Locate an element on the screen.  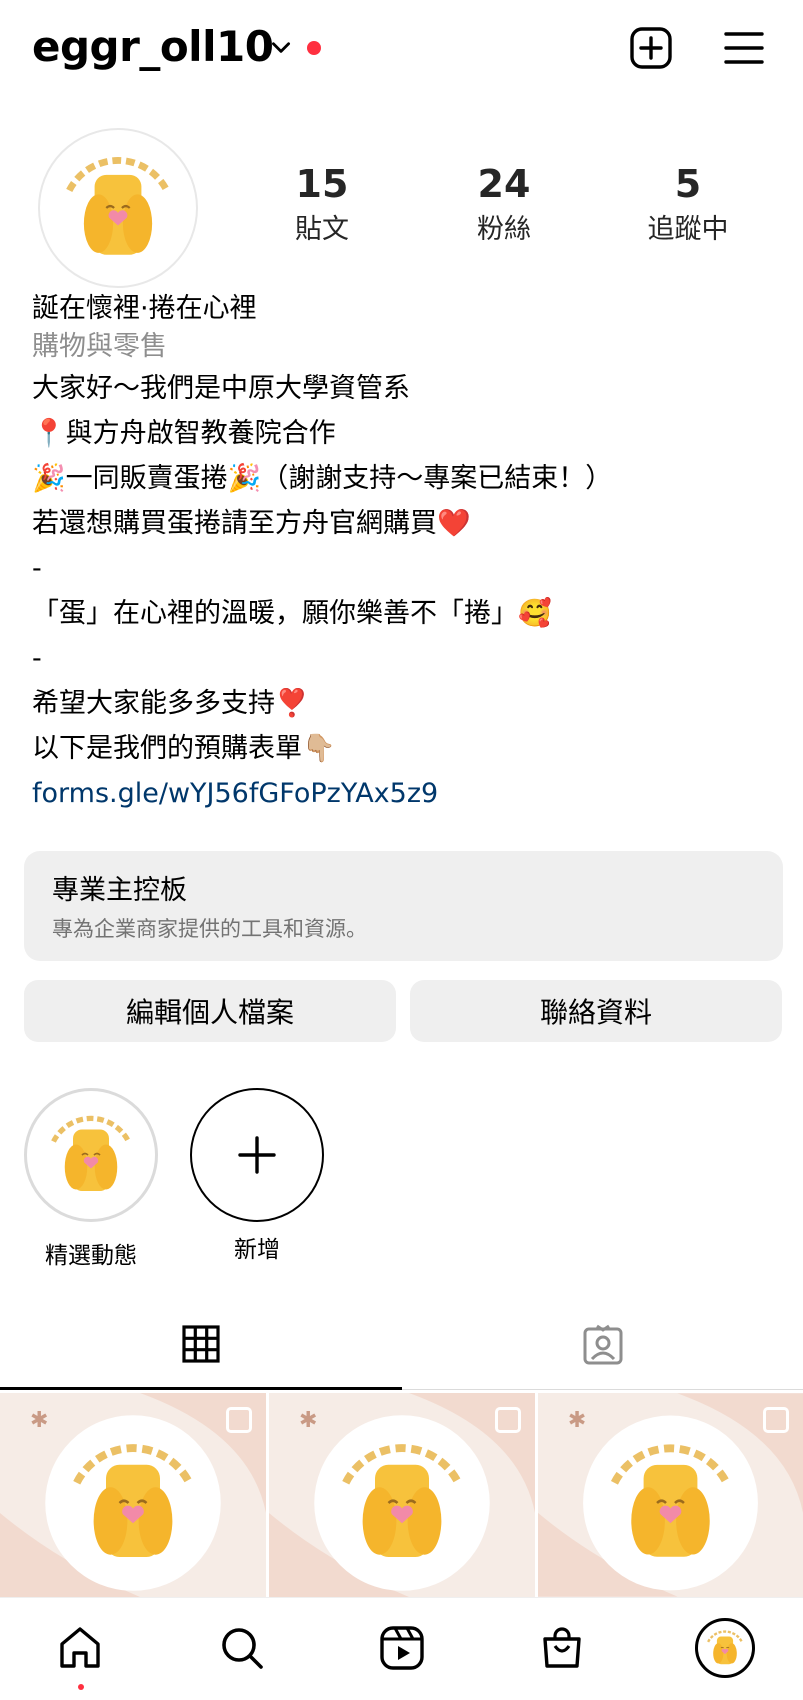
bio-text-line: 📍與方舟啟智教養院合作 is located at coordinates (184, 433).